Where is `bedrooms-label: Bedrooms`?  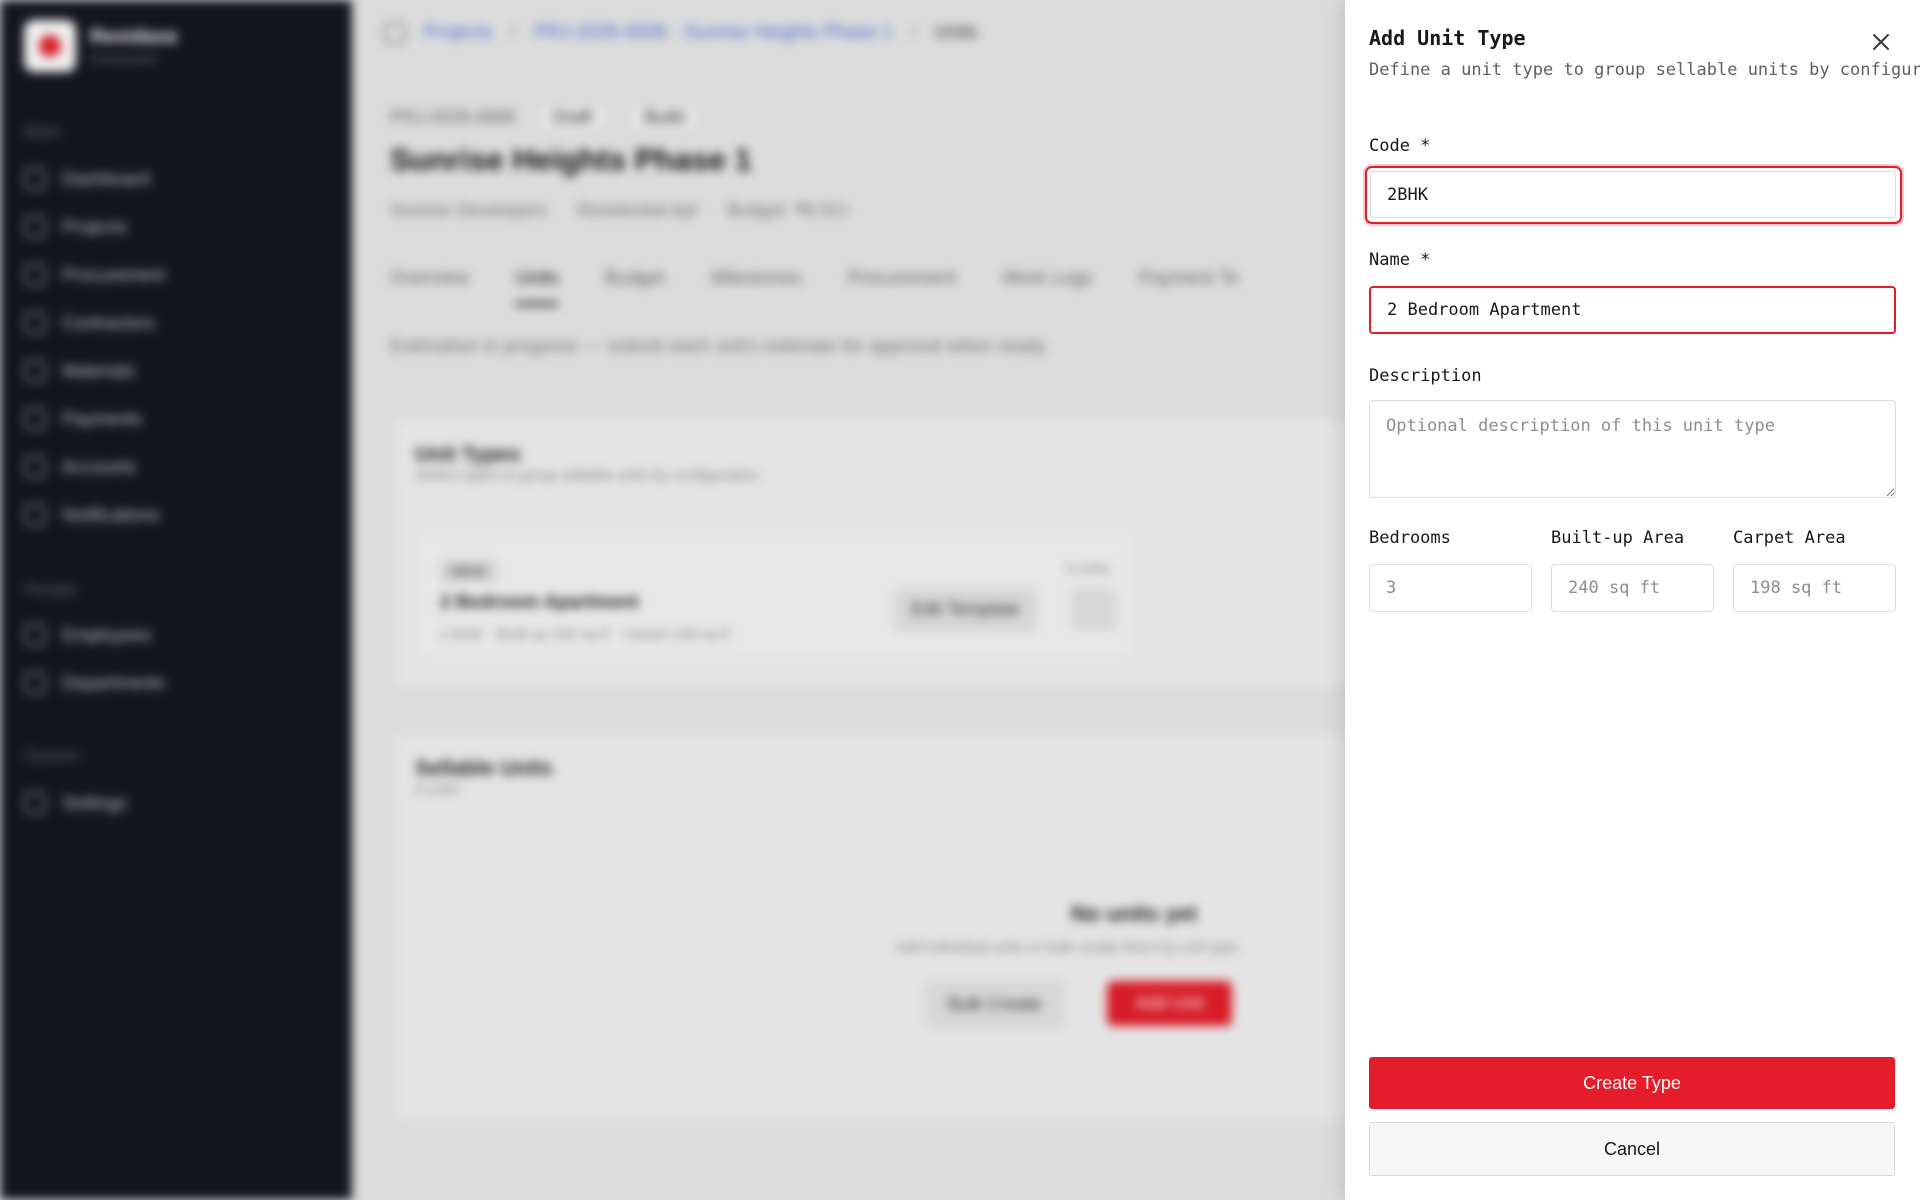
bedrooms-label: Bedrooms is located at coordinates (1410, 538).